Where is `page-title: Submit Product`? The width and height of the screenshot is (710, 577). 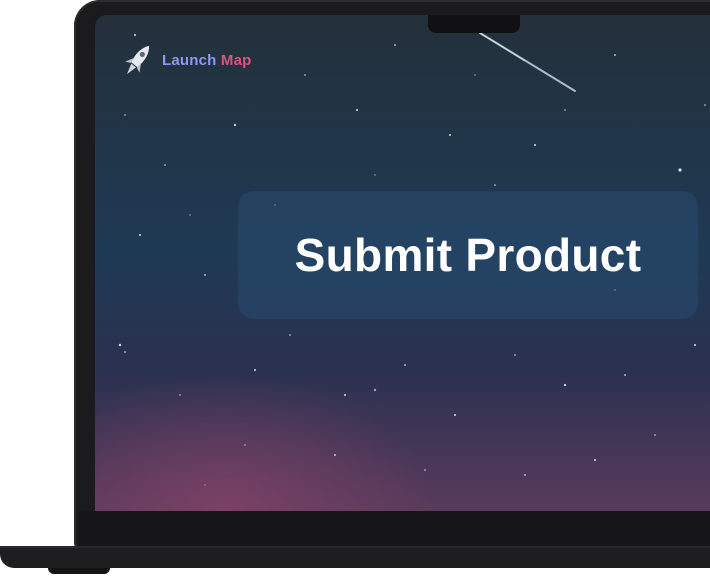
page-title: Submit Product is located at coordinates (468, 255).